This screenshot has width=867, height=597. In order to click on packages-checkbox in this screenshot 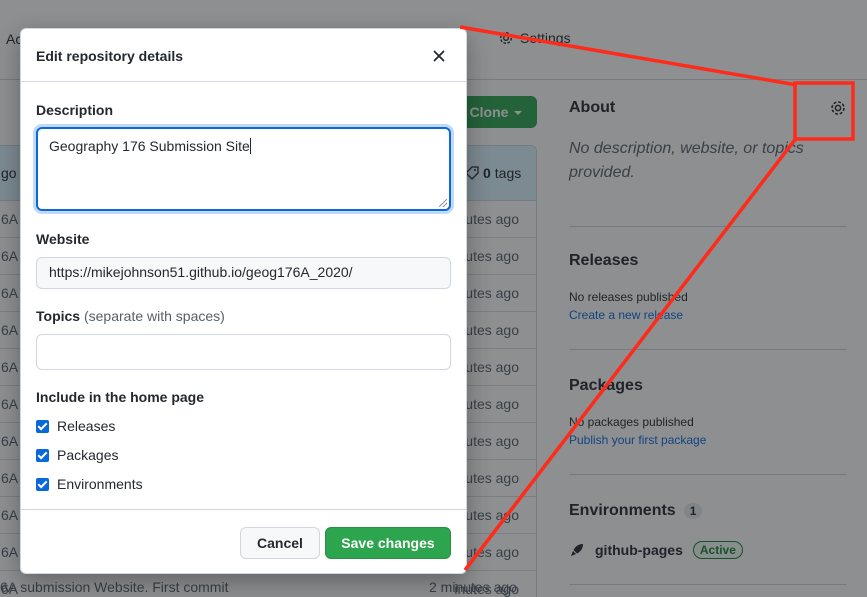, I will do `click(42, 455)`.